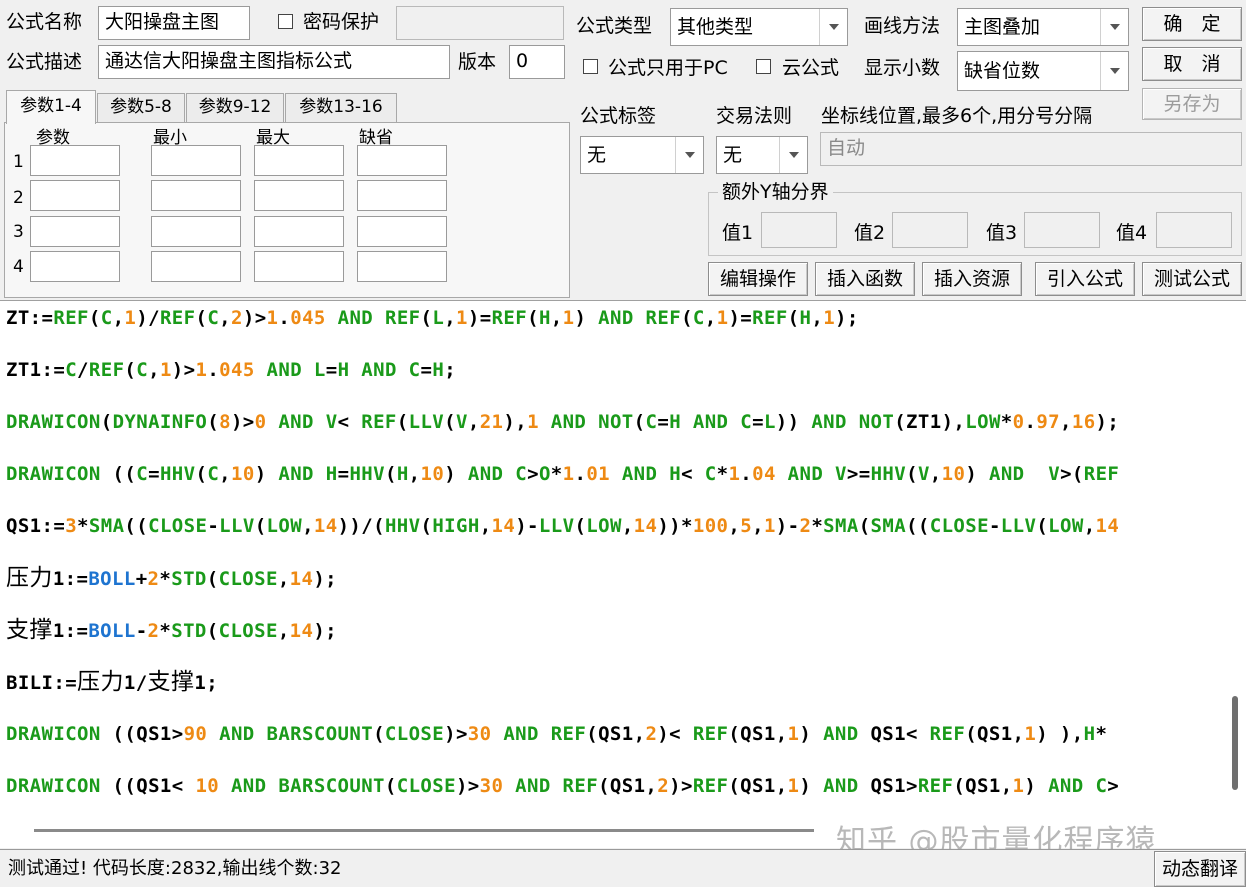 The width and height of the screenshot is (1246, 887). I want to click on horizontal-scrollbar-thumb, so click(424, 830).